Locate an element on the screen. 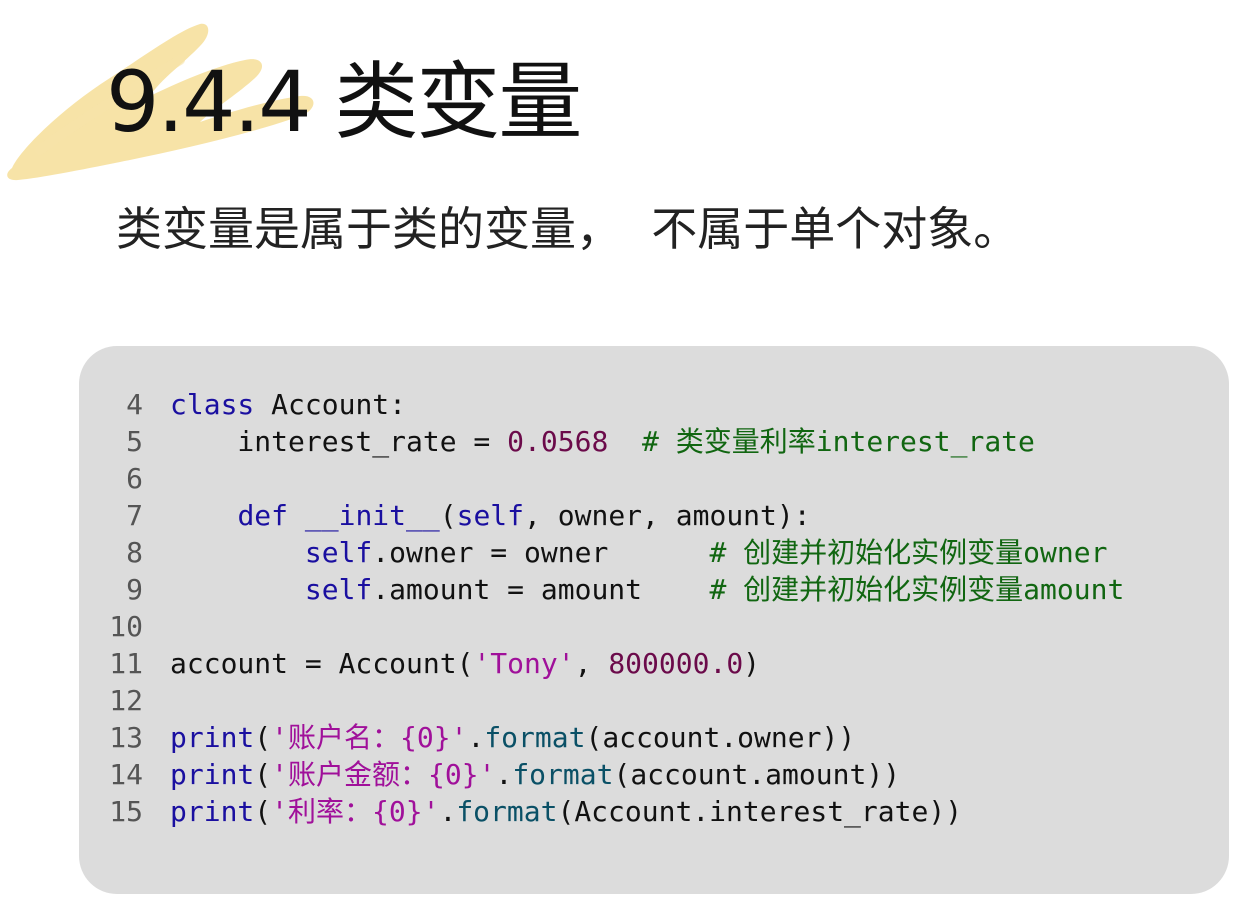  line-number: 7 is located at coordinates (134, 515).